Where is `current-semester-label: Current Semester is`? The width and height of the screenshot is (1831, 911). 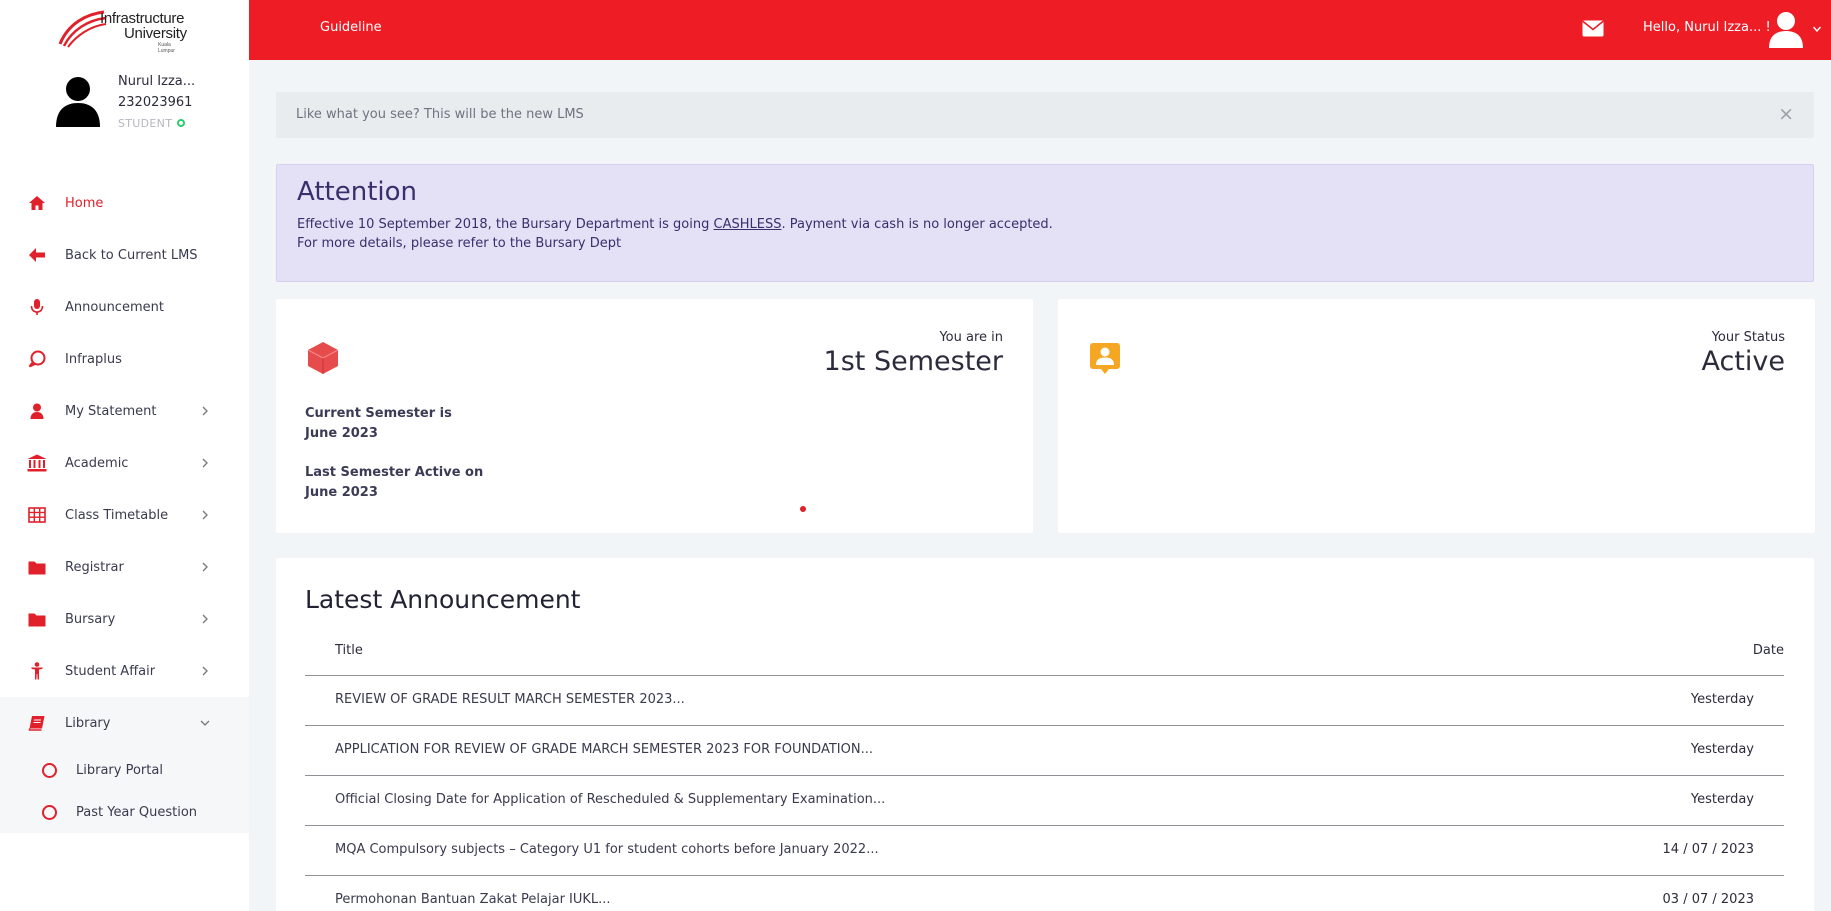 current-semester-label: Current Semester is is located at coordinates (378, 413).